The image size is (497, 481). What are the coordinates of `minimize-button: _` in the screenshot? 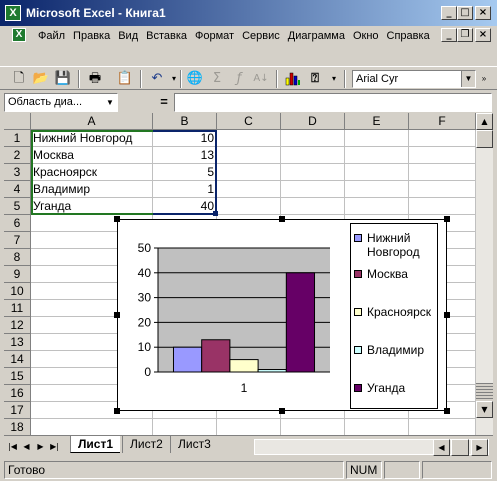 It's located at (449, 13).